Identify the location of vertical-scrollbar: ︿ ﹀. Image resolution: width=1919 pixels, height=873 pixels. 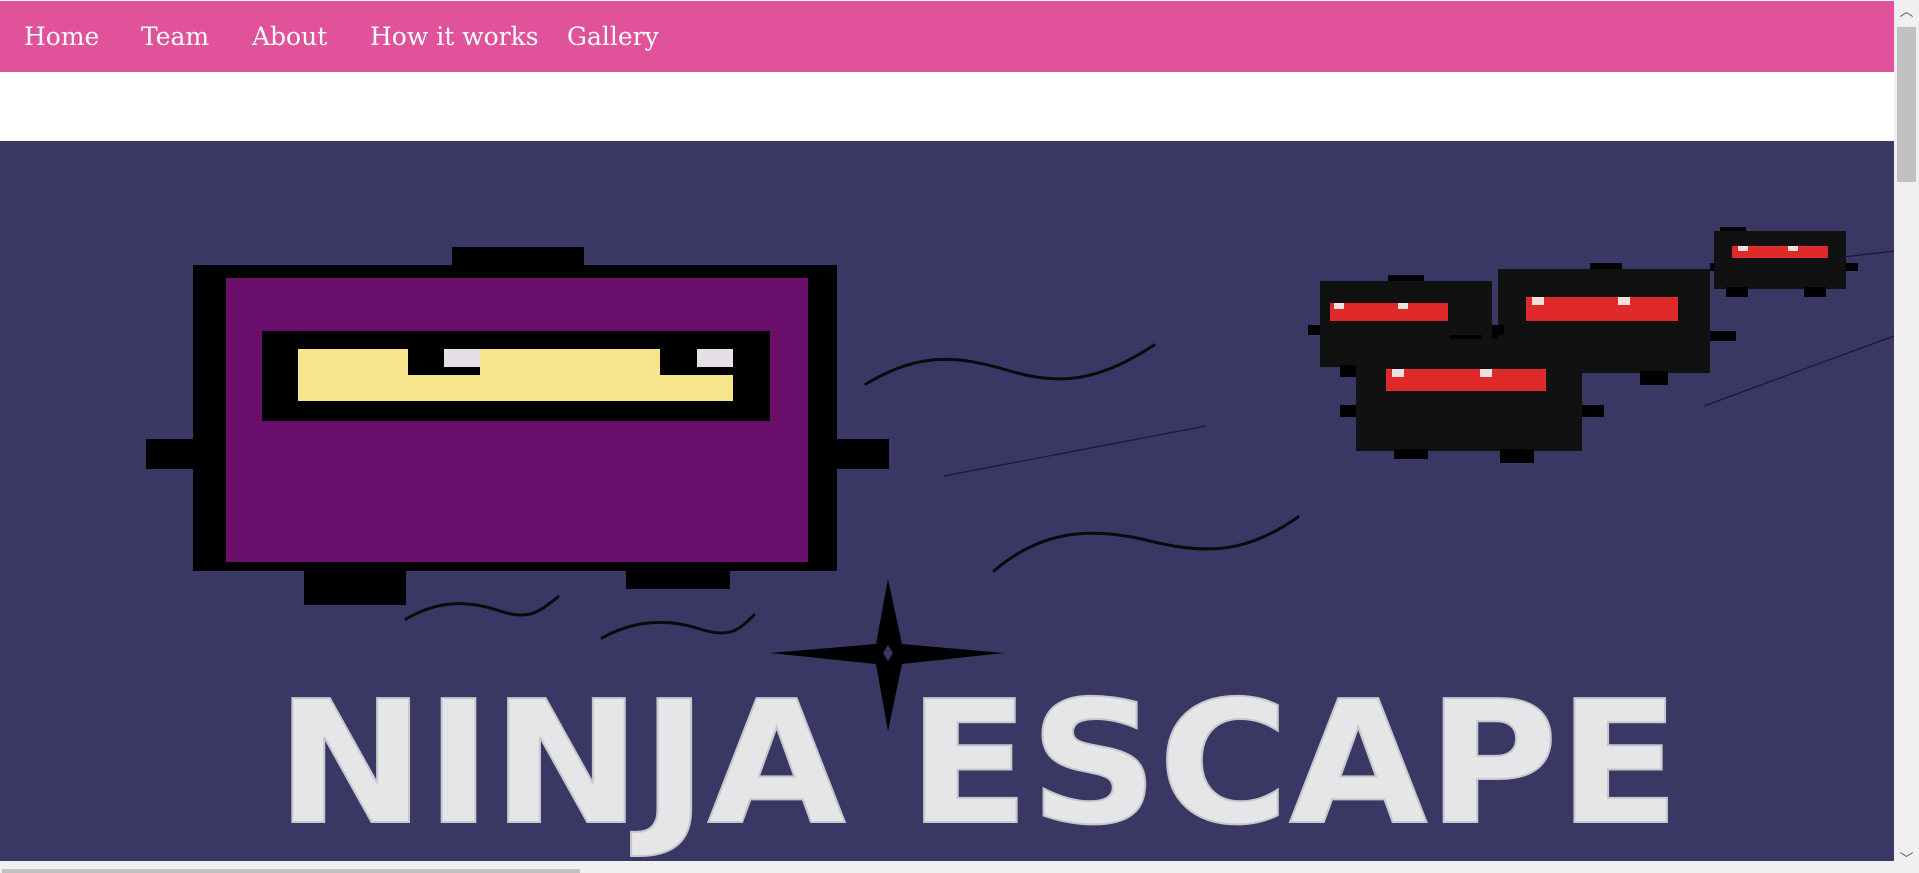
(1906, 436).